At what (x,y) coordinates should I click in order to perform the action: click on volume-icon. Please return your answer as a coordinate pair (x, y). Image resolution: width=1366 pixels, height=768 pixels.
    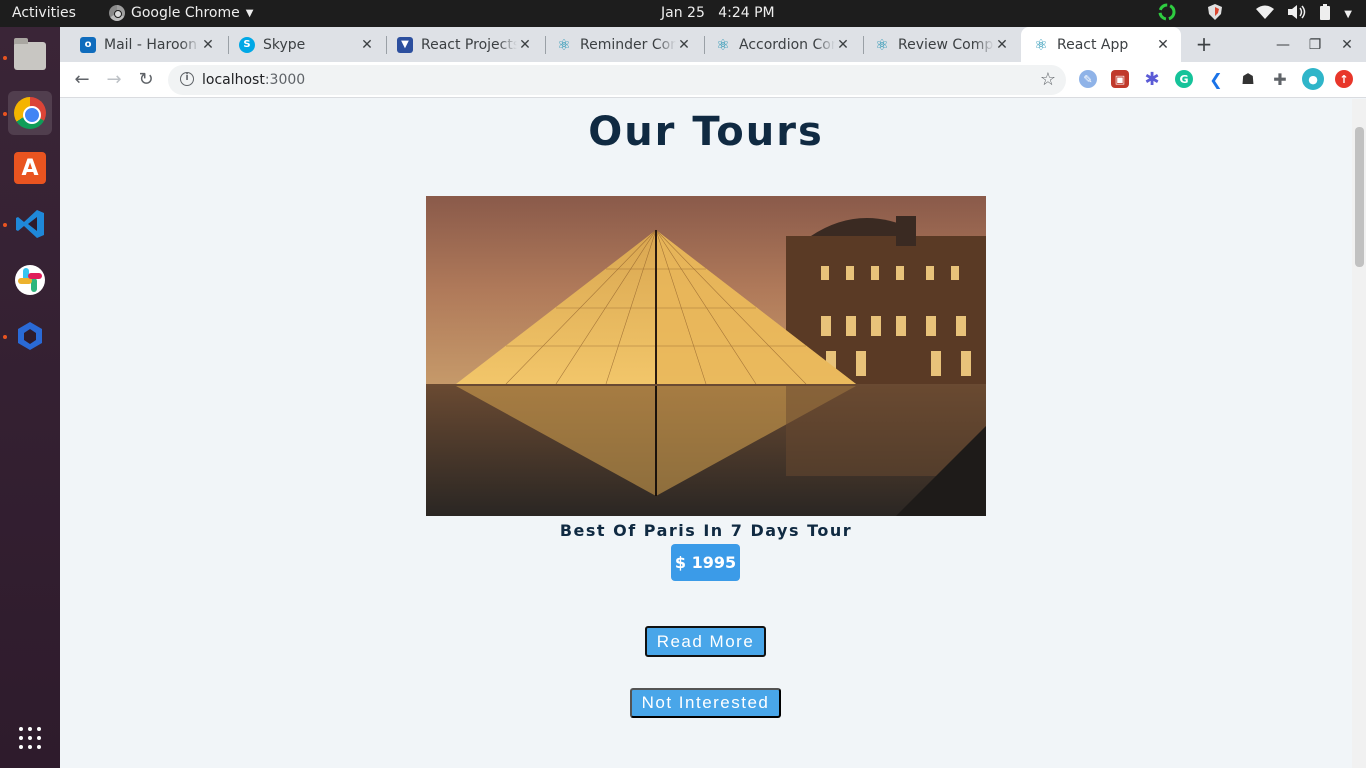
    Looking at the image, I should click on (1297, 14).